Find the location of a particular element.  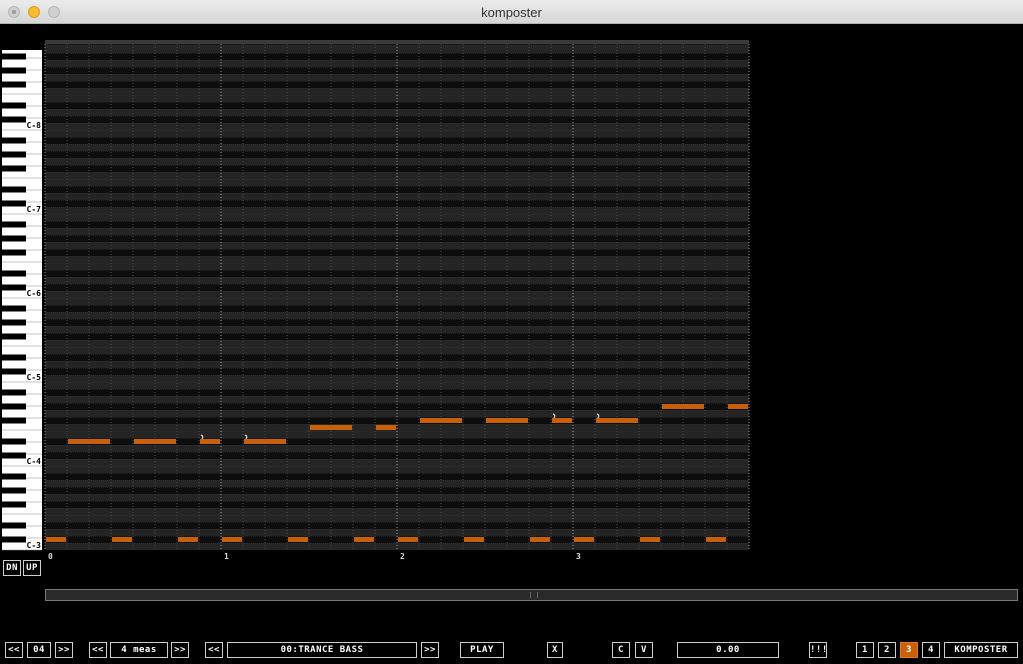

page-2-button: 2 is located at coordinates (887, 650).